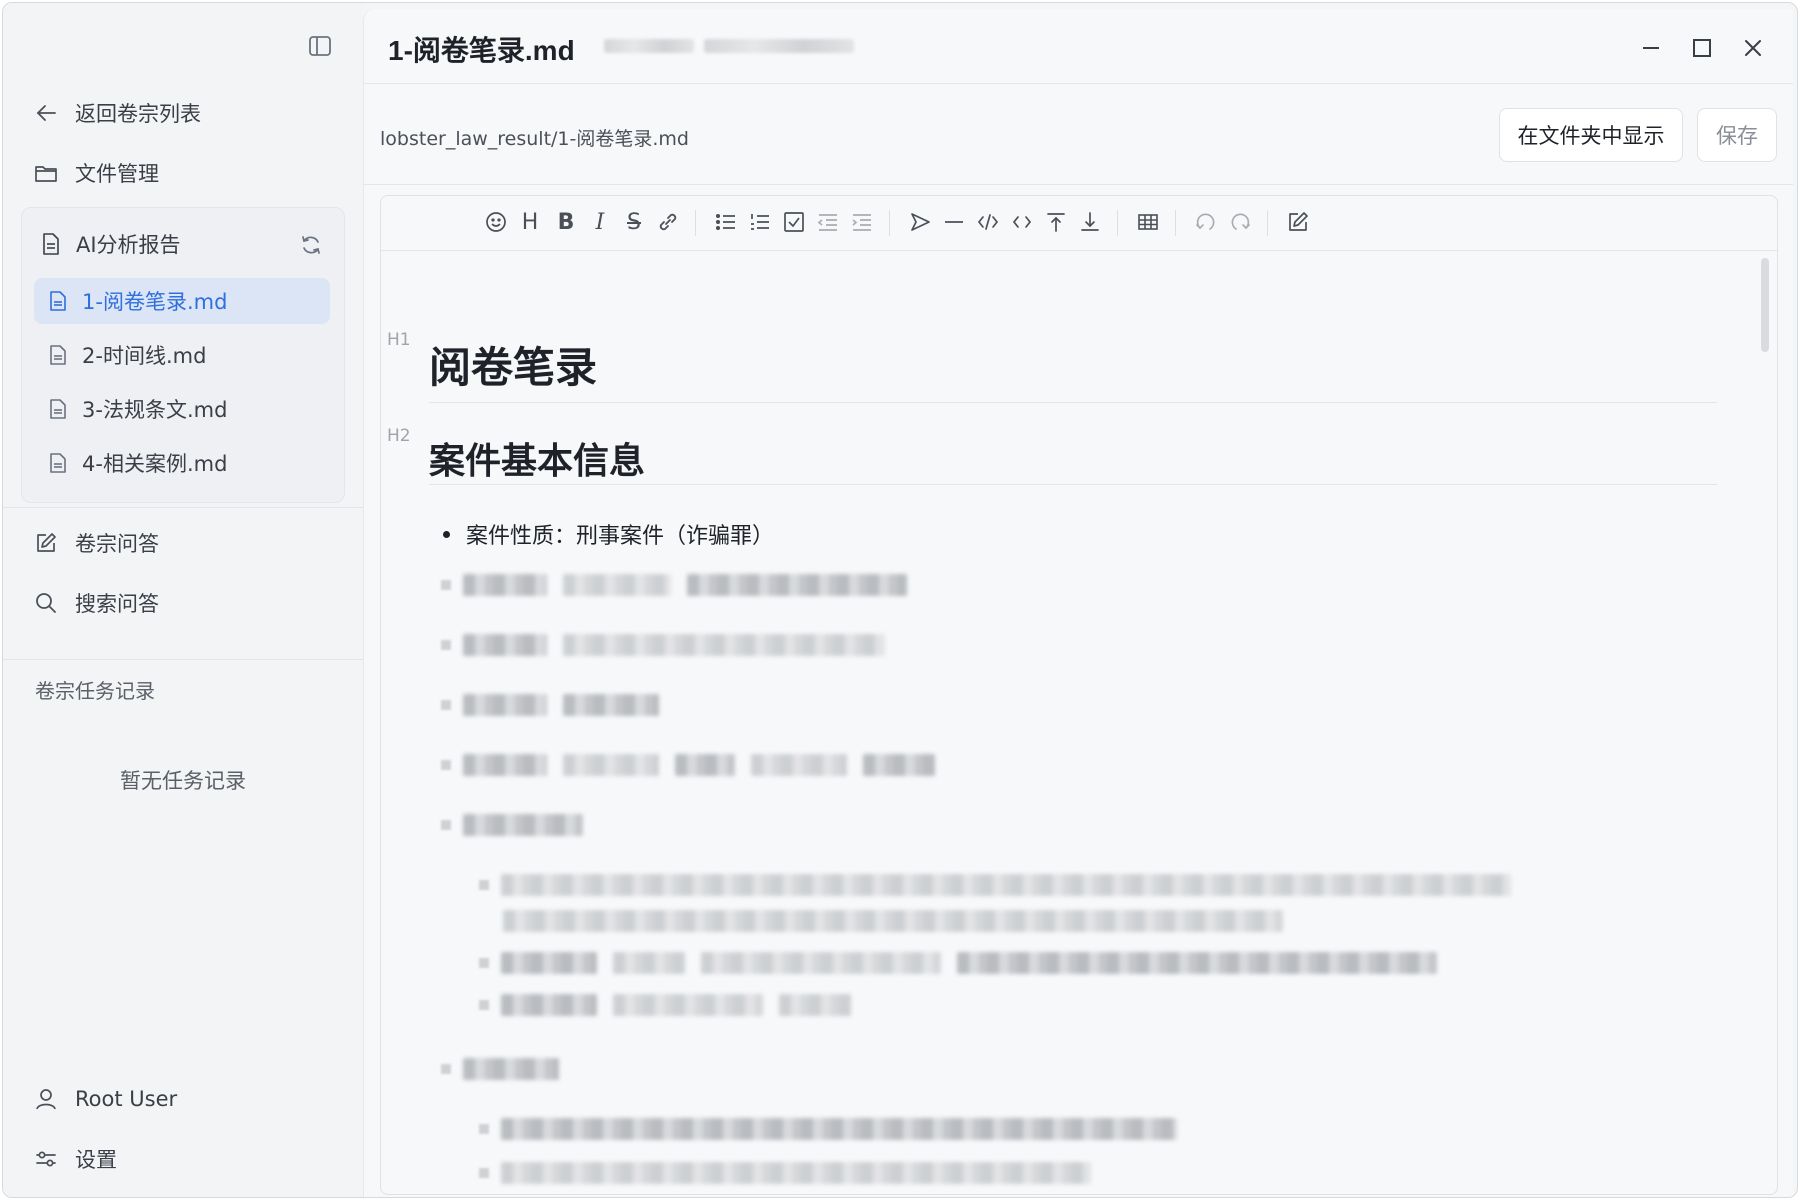 Image resolution: width=1800 pixels, height=1200 pixels. Describe the element at coordinates (399, 340) in the screenshot. I see `heading-level-tag: H1` at that location.